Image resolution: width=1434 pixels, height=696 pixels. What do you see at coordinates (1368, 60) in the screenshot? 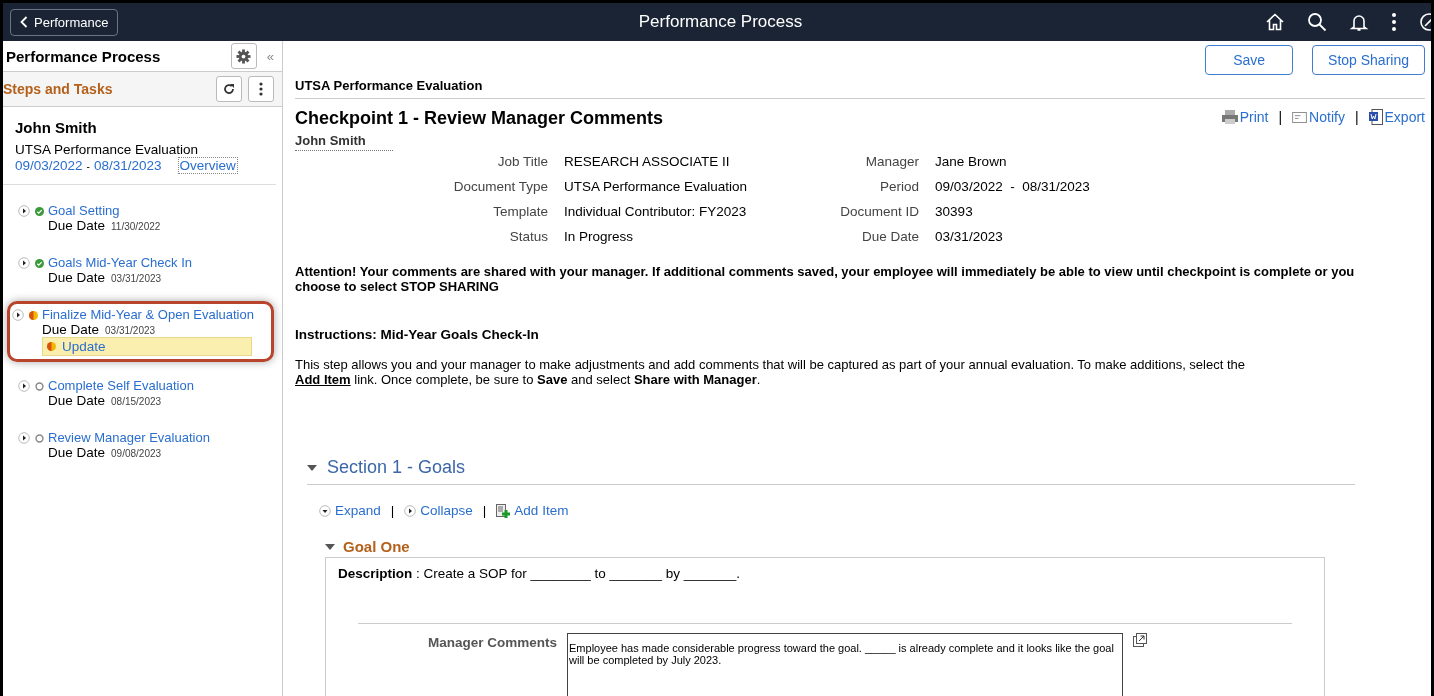
I see `stop-sharing-button: Stop Sharing` at bounding box center [1368, 60].